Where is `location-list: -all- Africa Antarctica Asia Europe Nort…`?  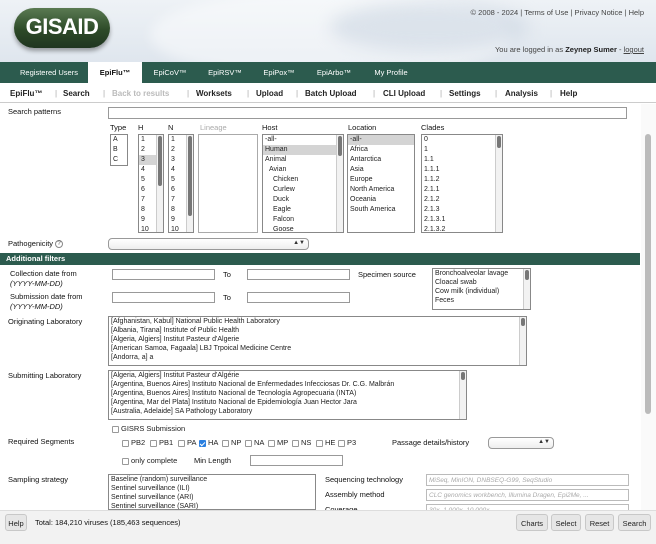 location-list: -all- Africa Antarctica Asia Europe Nort… is located at coordinates (381, 183).